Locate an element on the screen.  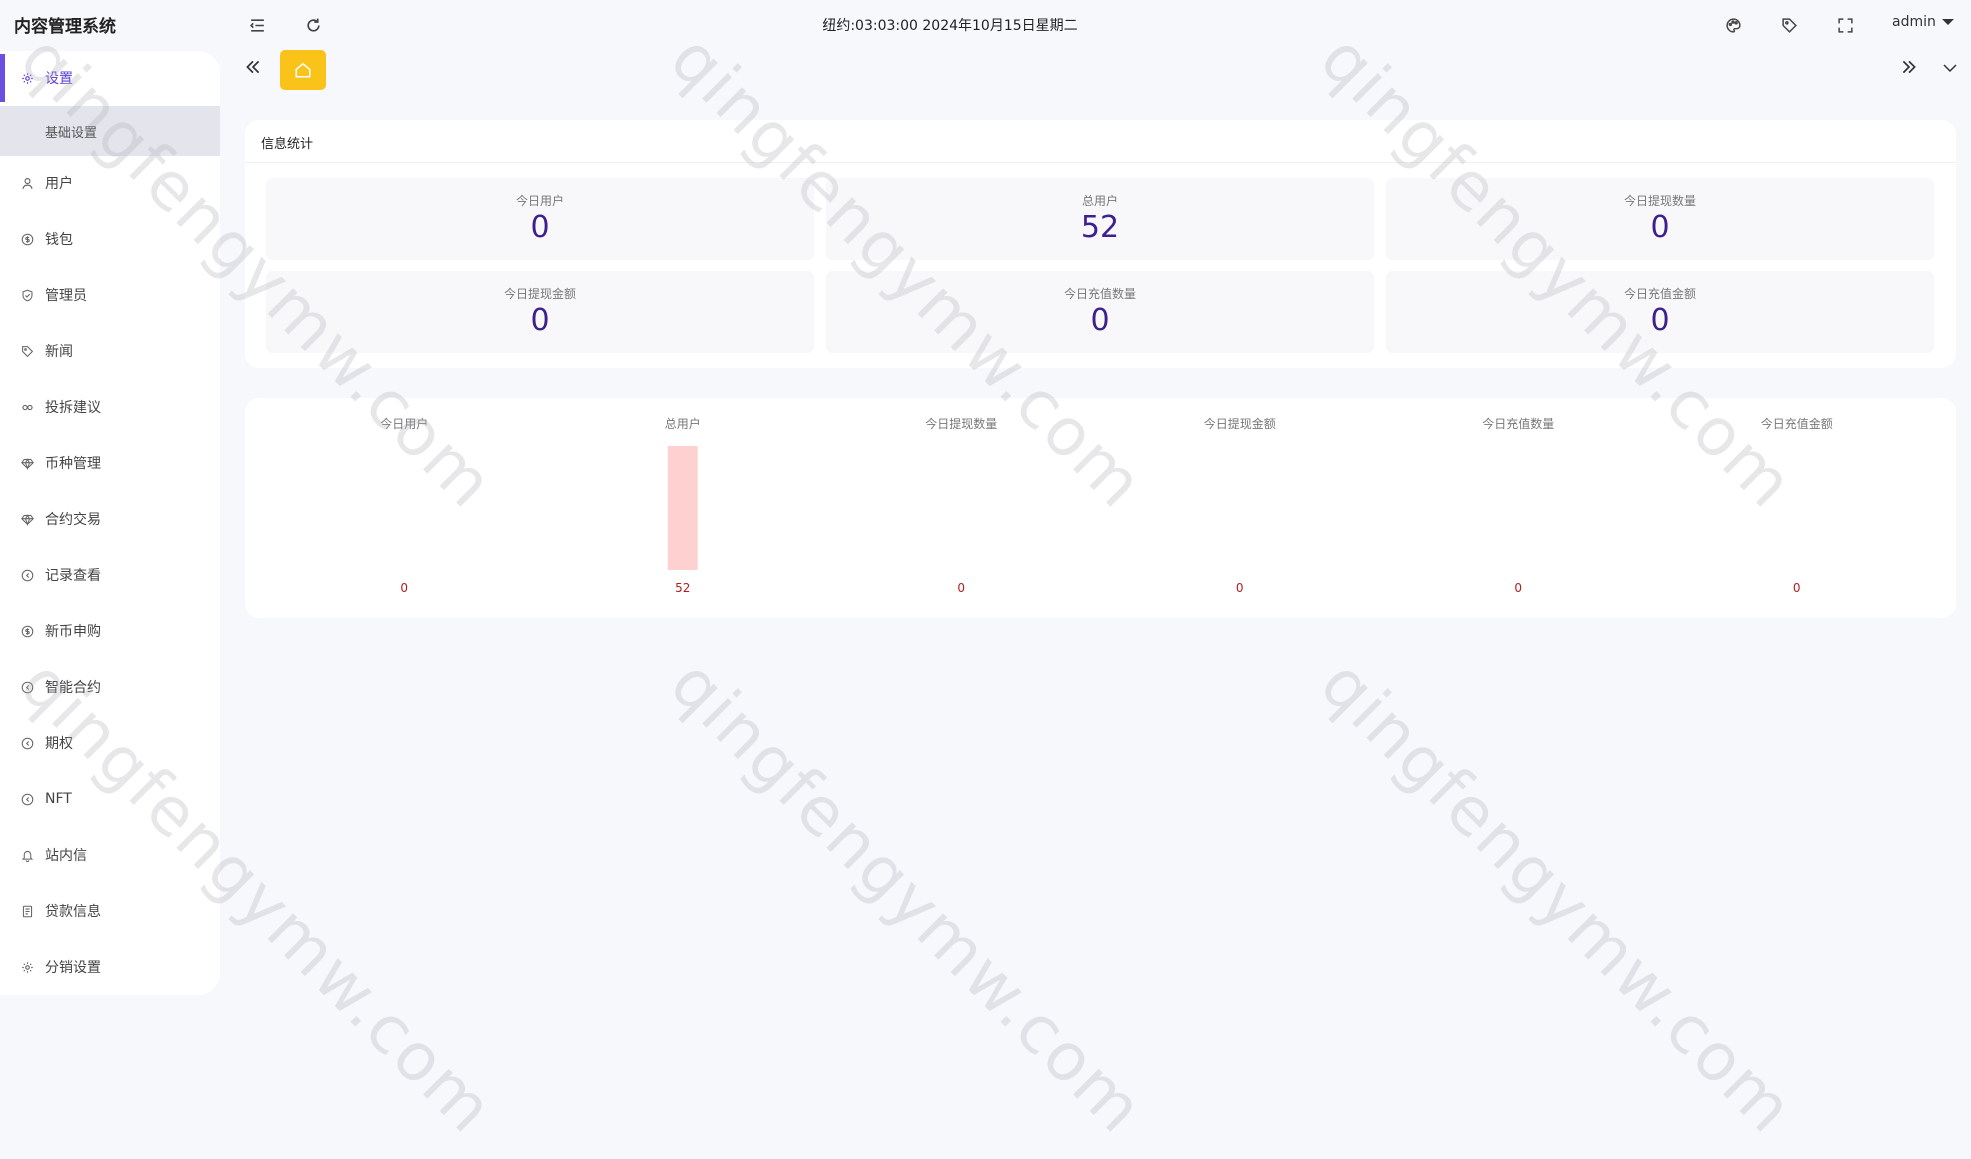
sidebar-item-records: 记录查看 is located at coordinates (110, 575).